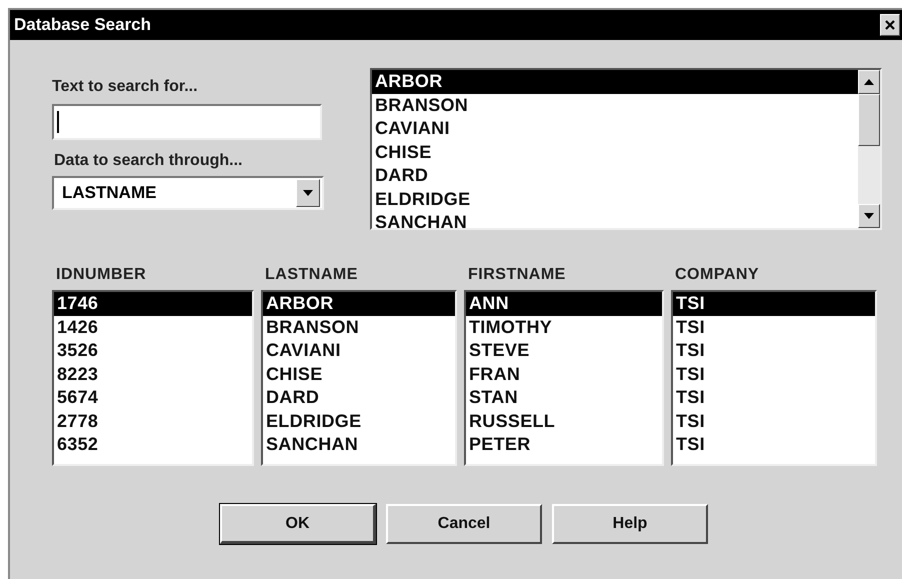  Describe the element at coordinates (564, 304) in the screenshot. I see `list-item: ANN` at that location.